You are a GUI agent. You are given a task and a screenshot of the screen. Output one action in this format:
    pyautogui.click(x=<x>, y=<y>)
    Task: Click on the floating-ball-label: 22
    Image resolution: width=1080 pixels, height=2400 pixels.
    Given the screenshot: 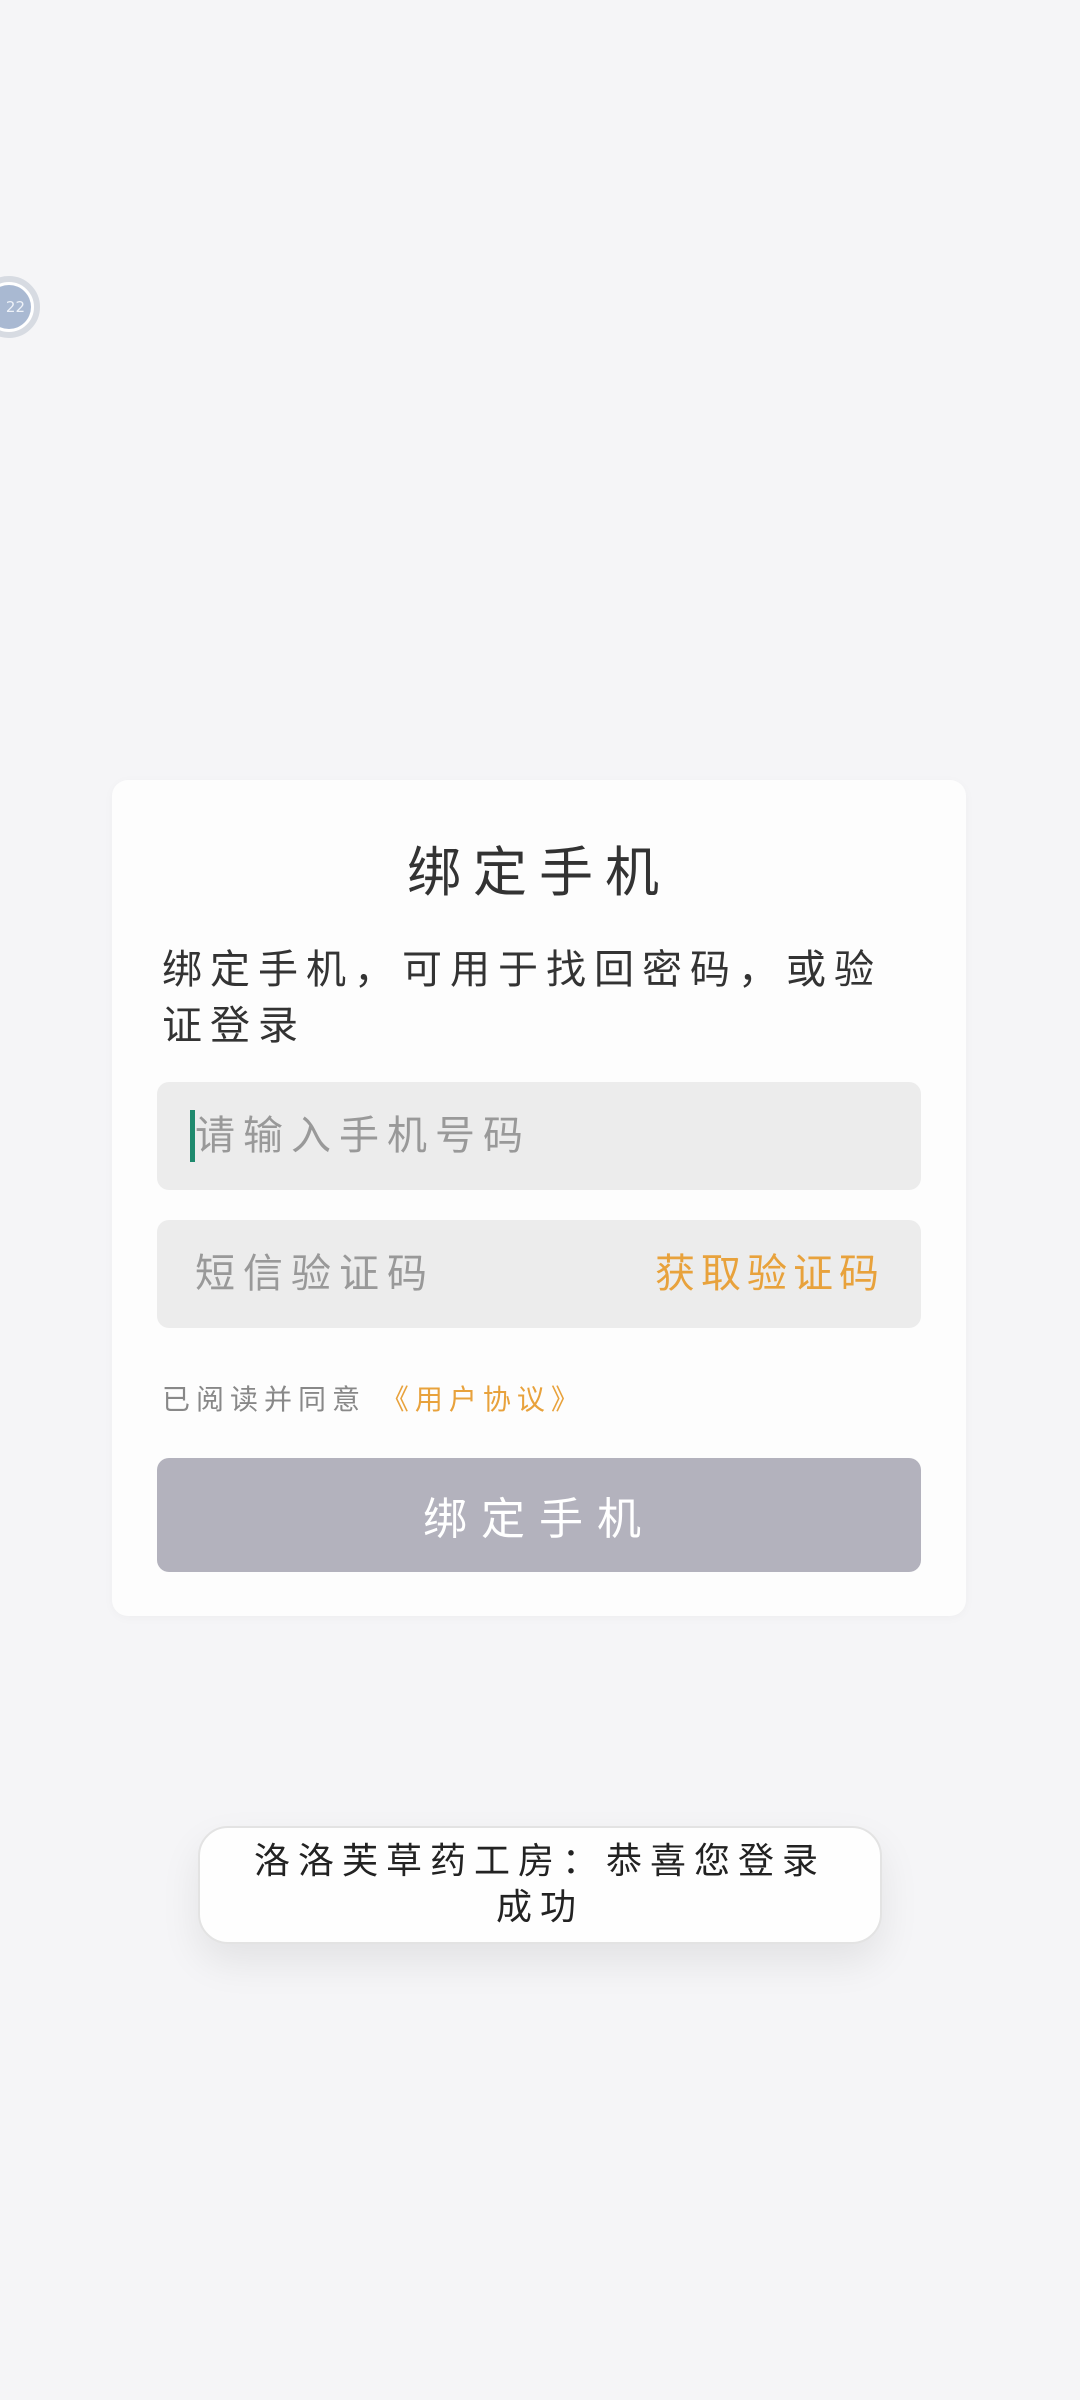 What is the action you would take?
    pyautogui.click(x=15, y=307)
    